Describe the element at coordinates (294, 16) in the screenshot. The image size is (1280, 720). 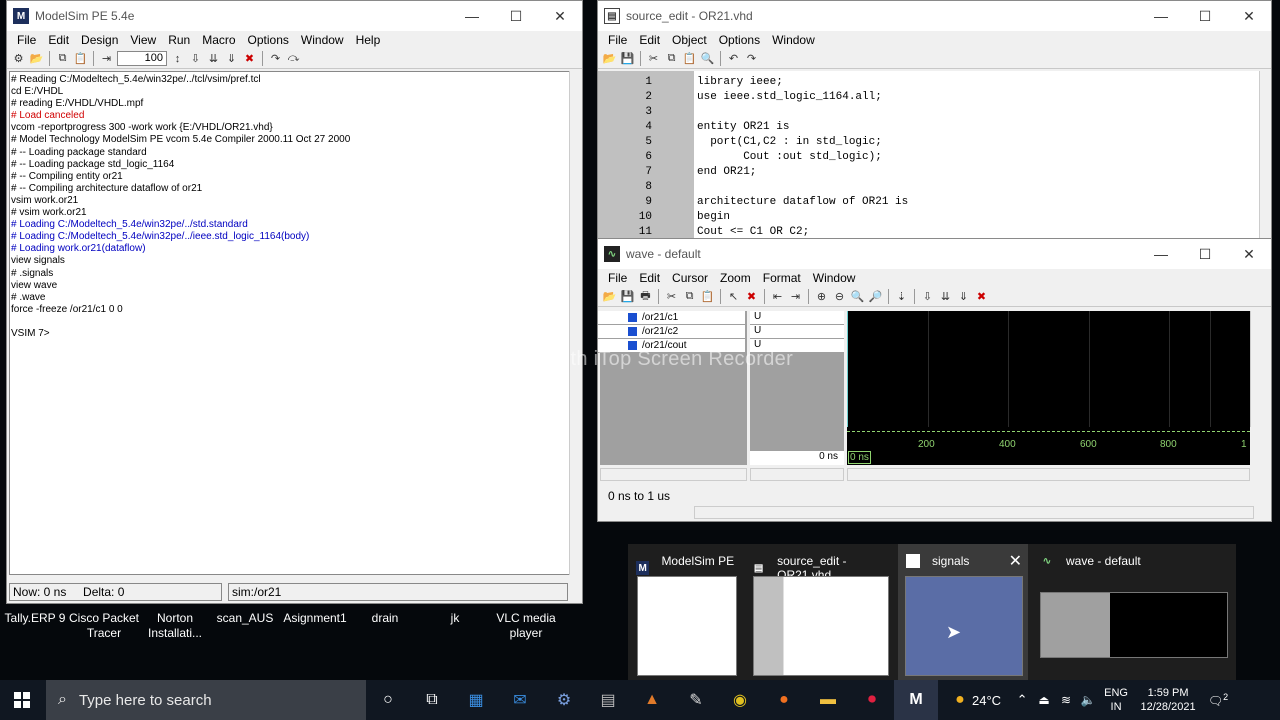
I see `modelsim-titlebar: M ModelSim PE 5.4e — ☐ ✕` at that location.